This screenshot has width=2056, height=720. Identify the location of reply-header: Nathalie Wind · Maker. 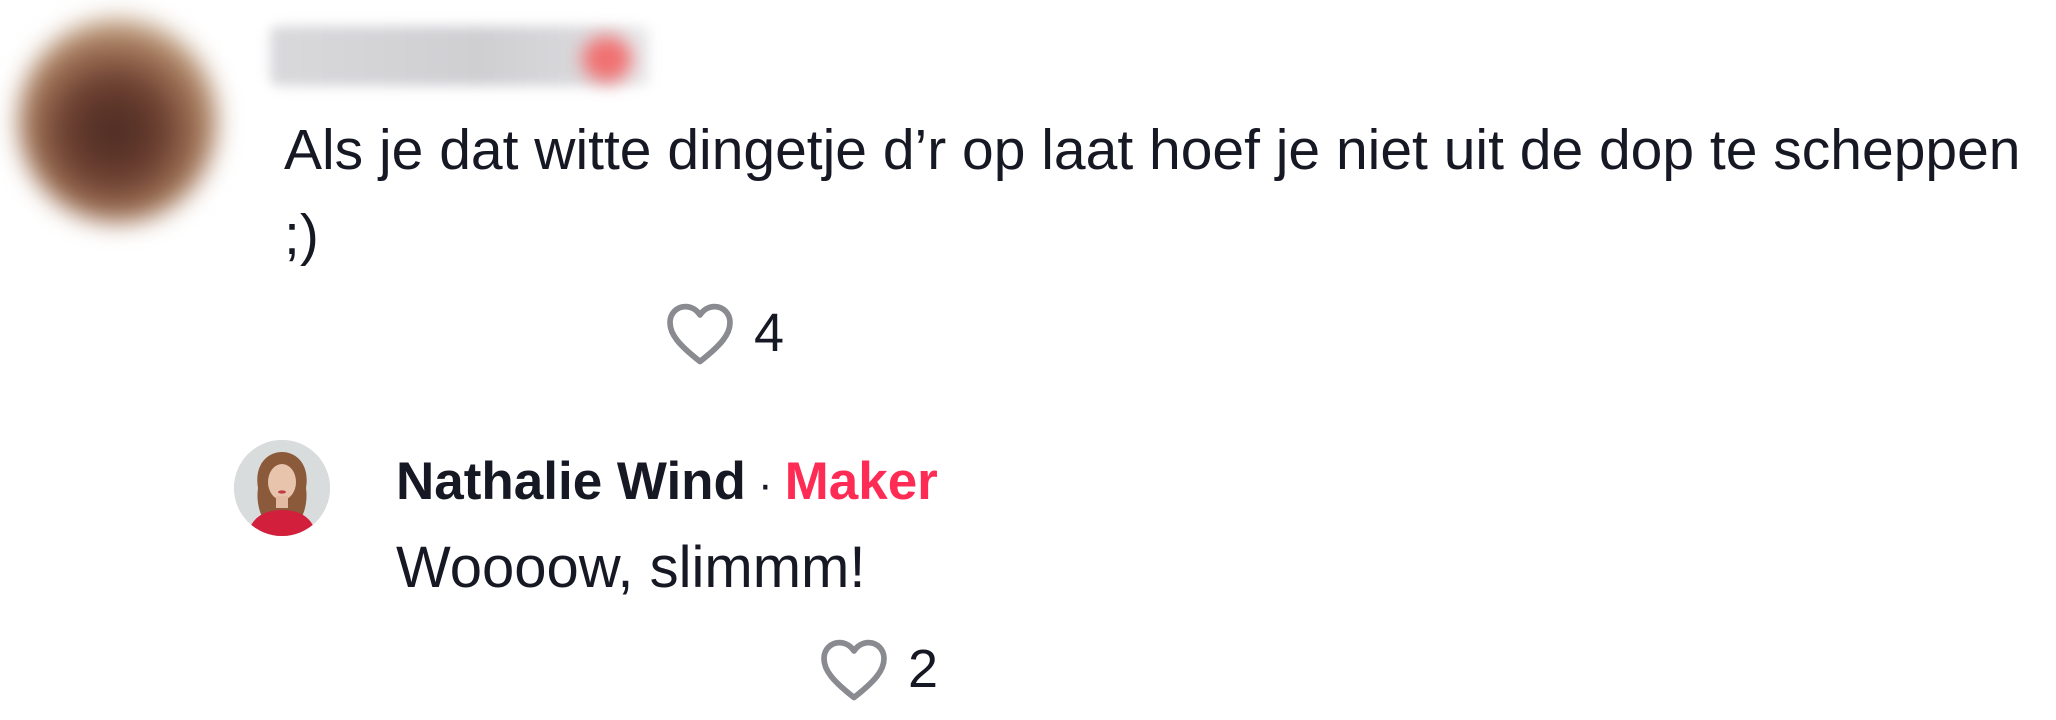
(667, 483).